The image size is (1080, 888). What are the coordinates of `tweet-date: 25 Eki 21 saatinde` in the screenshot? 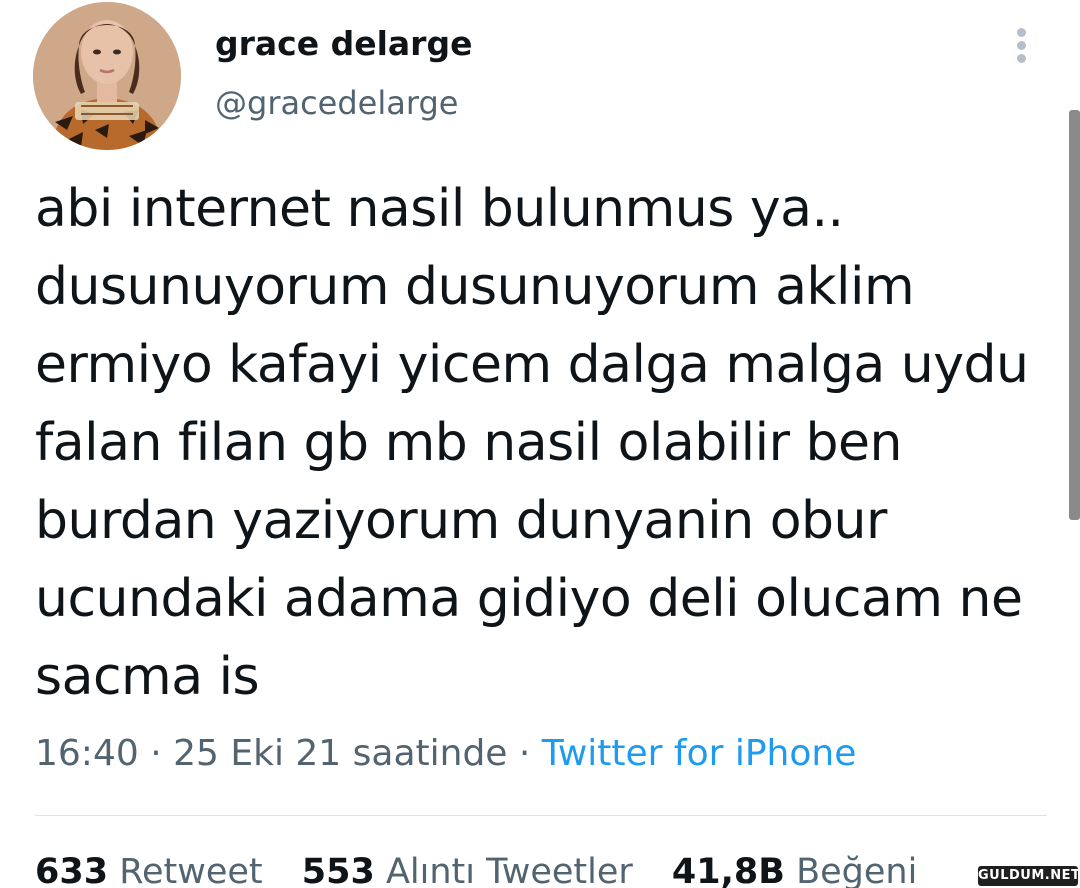 It's located at (340, 753).